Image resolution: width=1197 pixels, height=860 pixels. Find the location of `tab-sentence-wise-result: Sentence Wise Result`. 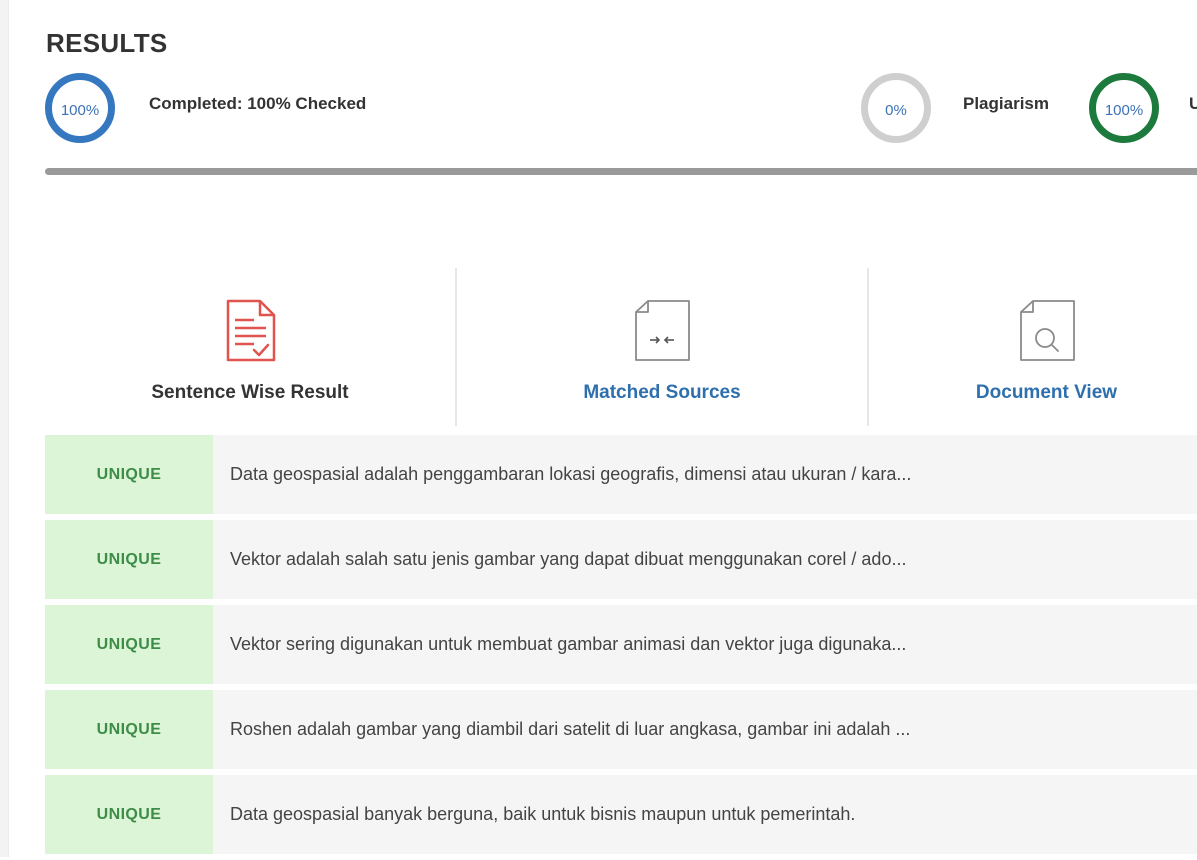

tab-sentence-wise-result: Sentence Wise Result is located at coordinates (250, 347).